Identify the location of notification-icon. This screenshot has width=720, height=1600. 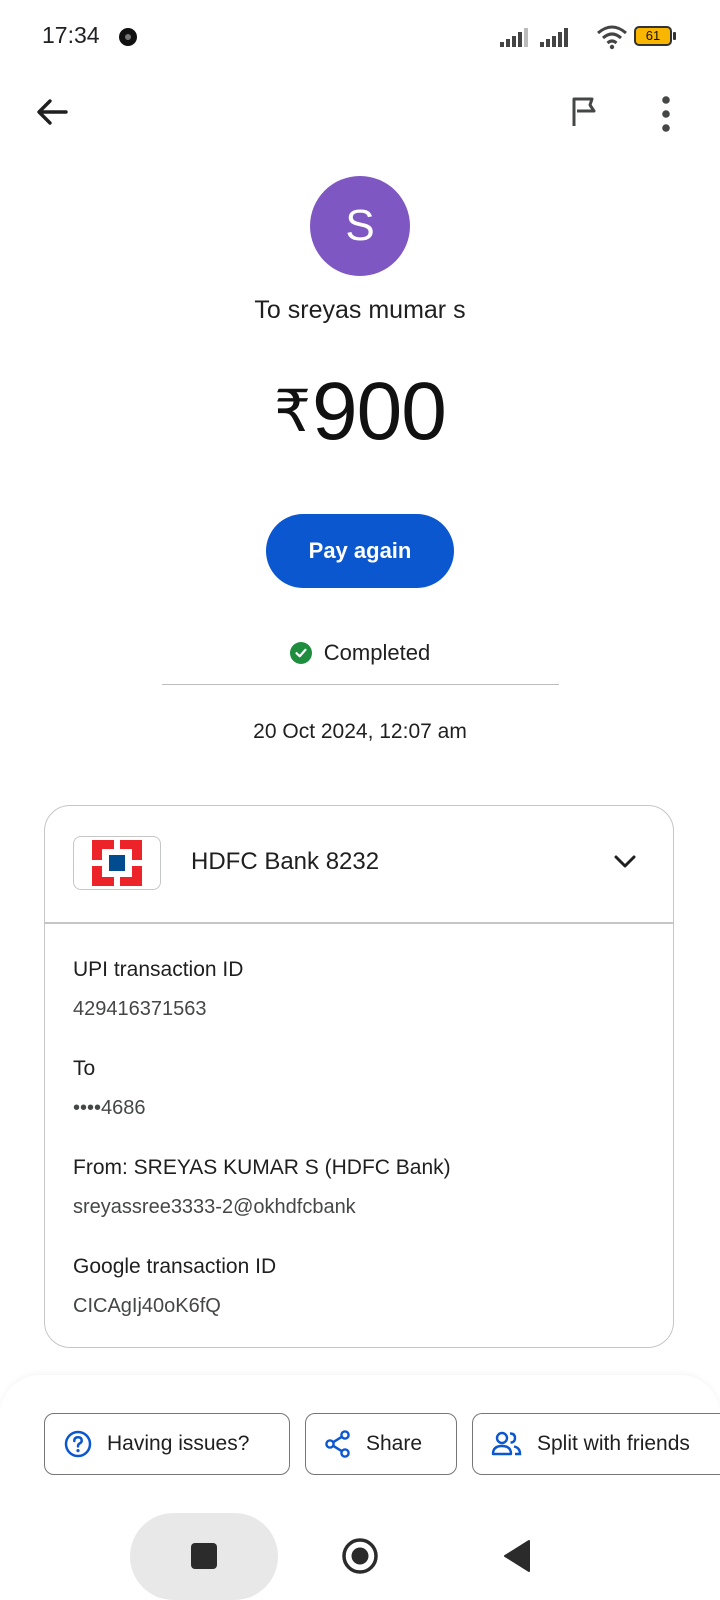
(128, 37).